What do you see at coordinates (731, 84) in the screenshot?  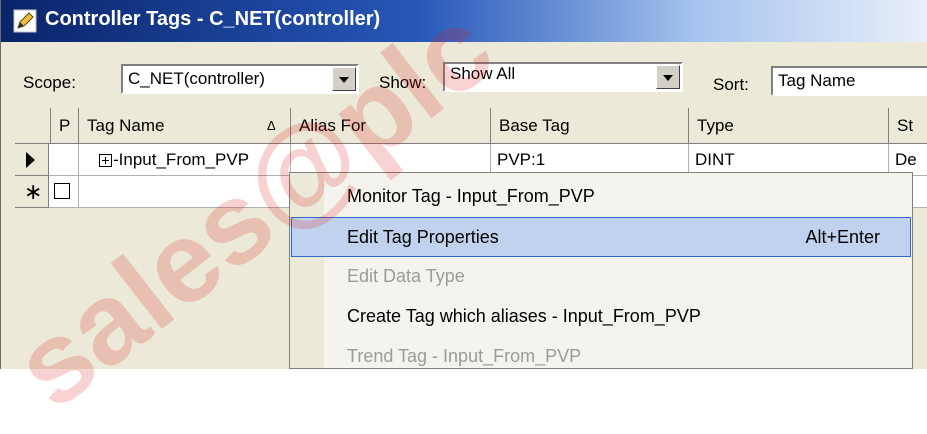 I see `sort-label: Sort:` at bounding box center [731, 84].